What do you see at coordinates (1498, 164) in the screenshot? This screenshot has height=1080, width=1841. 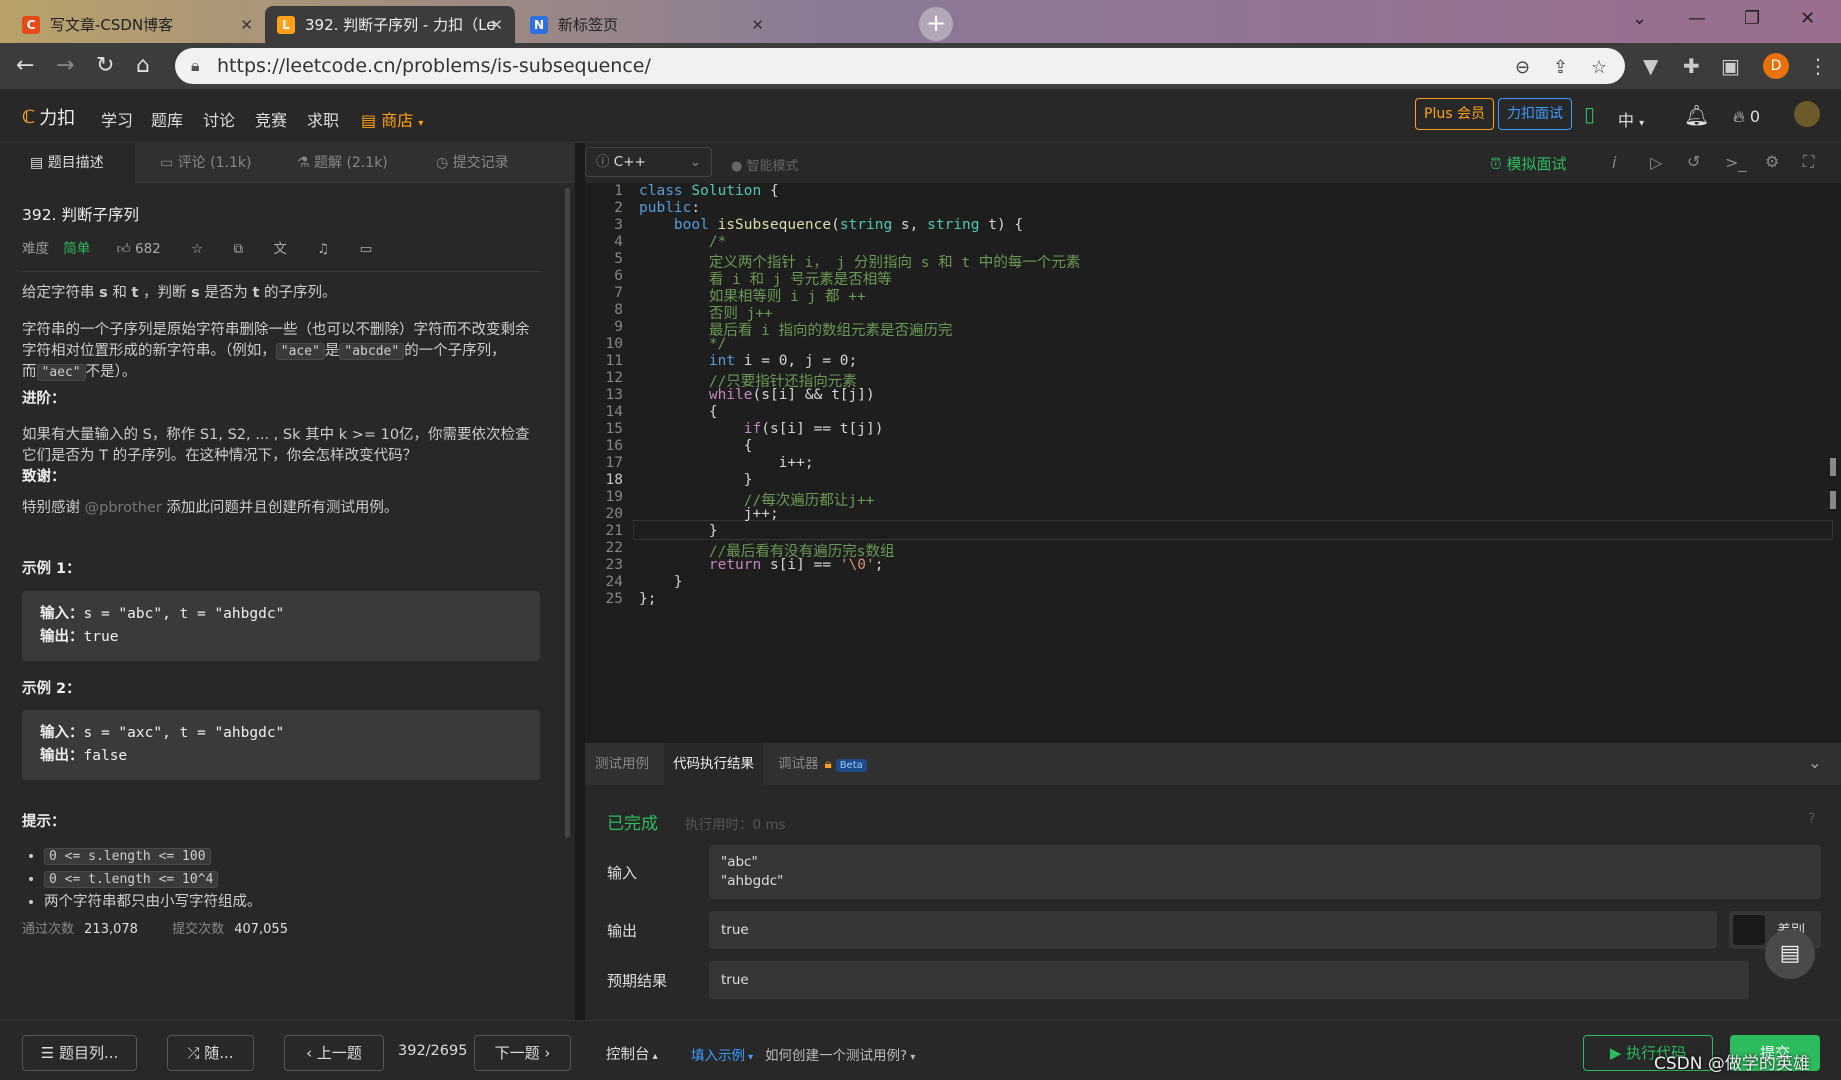 I see `alarm-icon: ⏰︎` at bounding box center [1498, 164].